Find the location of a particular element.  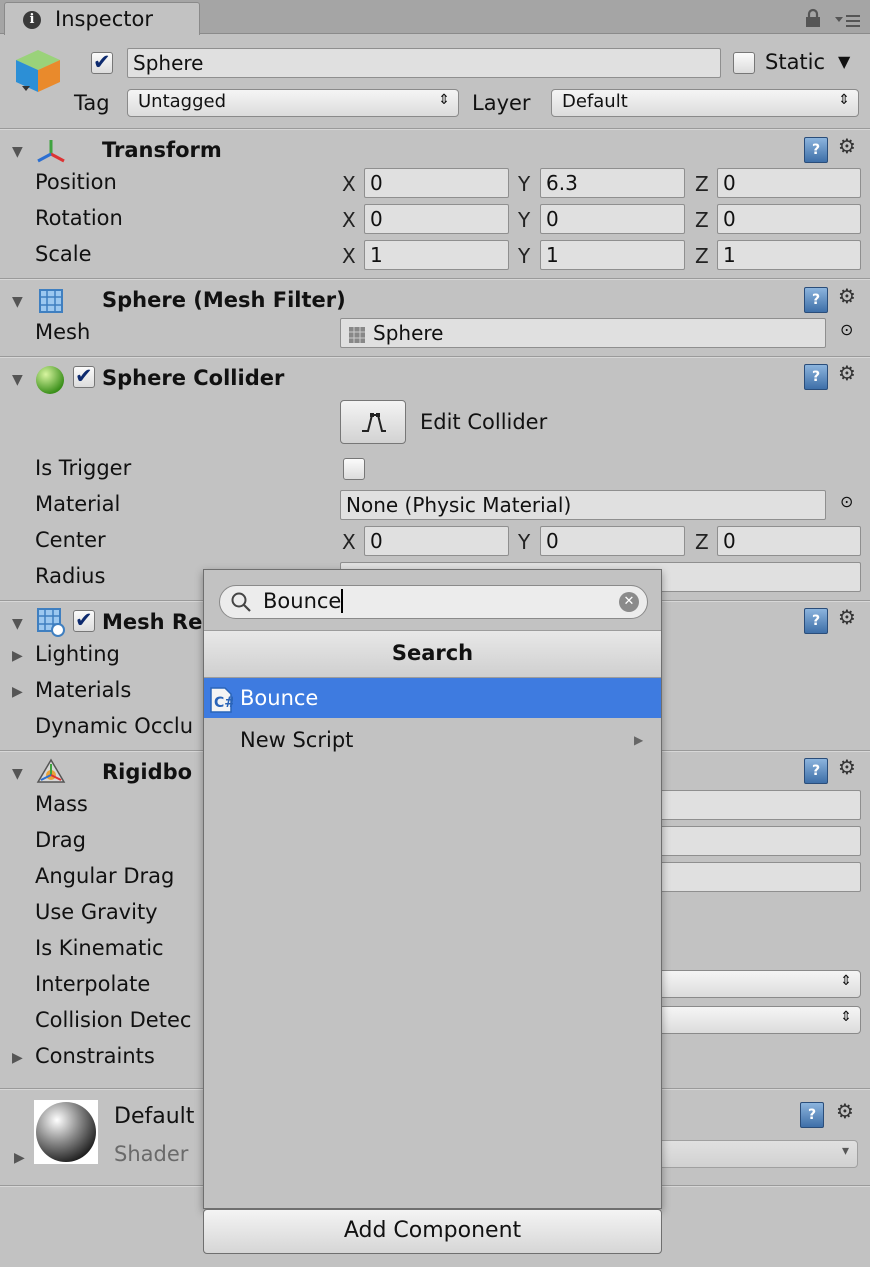

foldout-material: ▶ is located at coordinates (19, 1158).